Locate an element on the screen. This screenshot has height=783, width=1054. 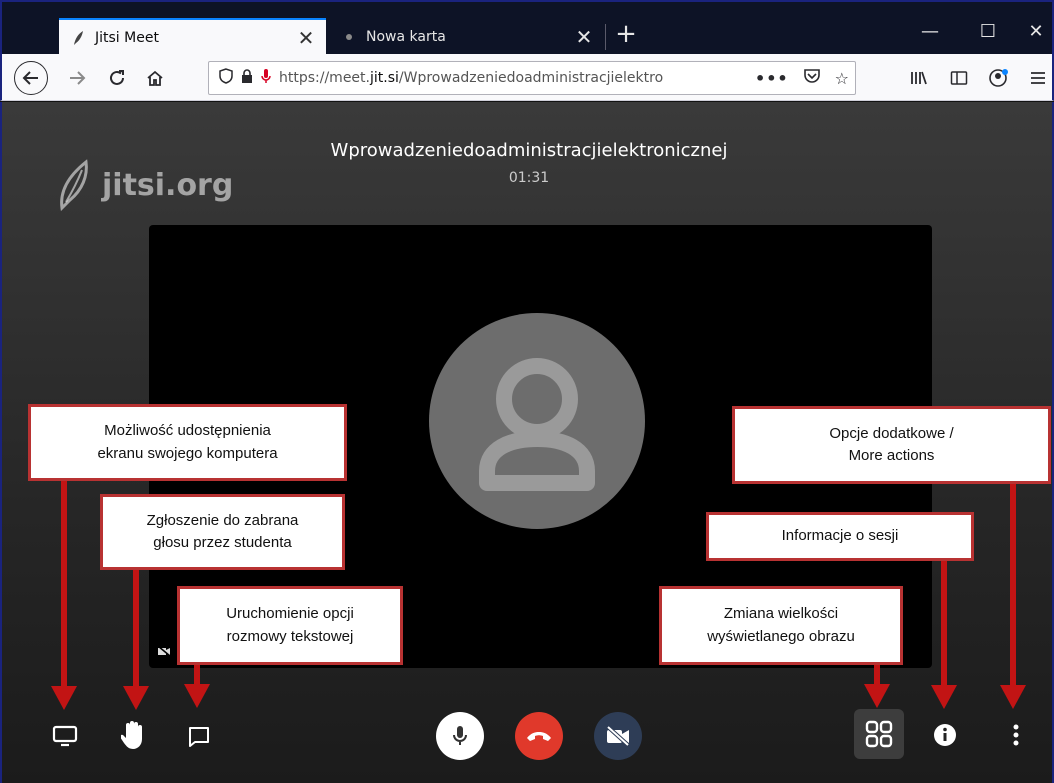
shield-icon is located at coordinates (226, 78).